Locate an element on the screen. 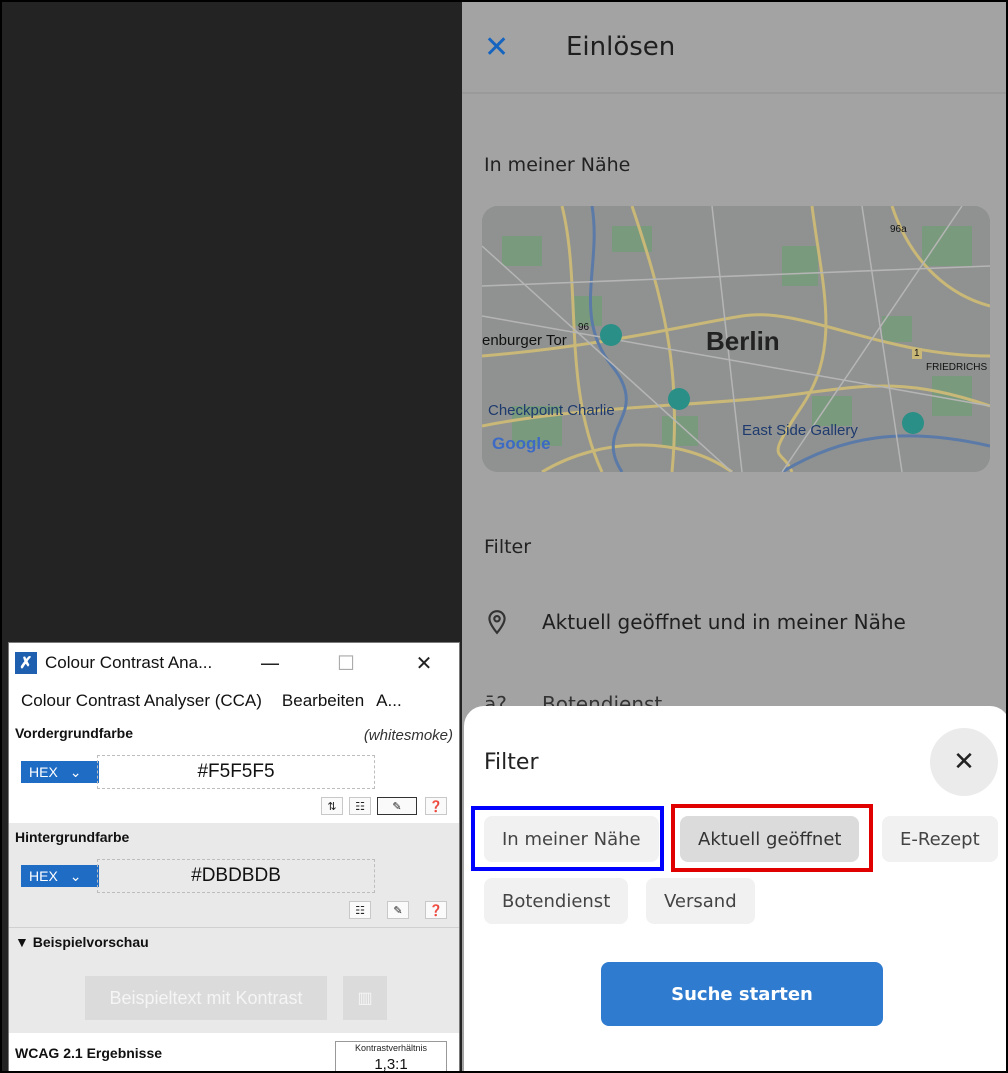  nearby-section-label: In meiner Nähe is located at coordinates (557, 165).